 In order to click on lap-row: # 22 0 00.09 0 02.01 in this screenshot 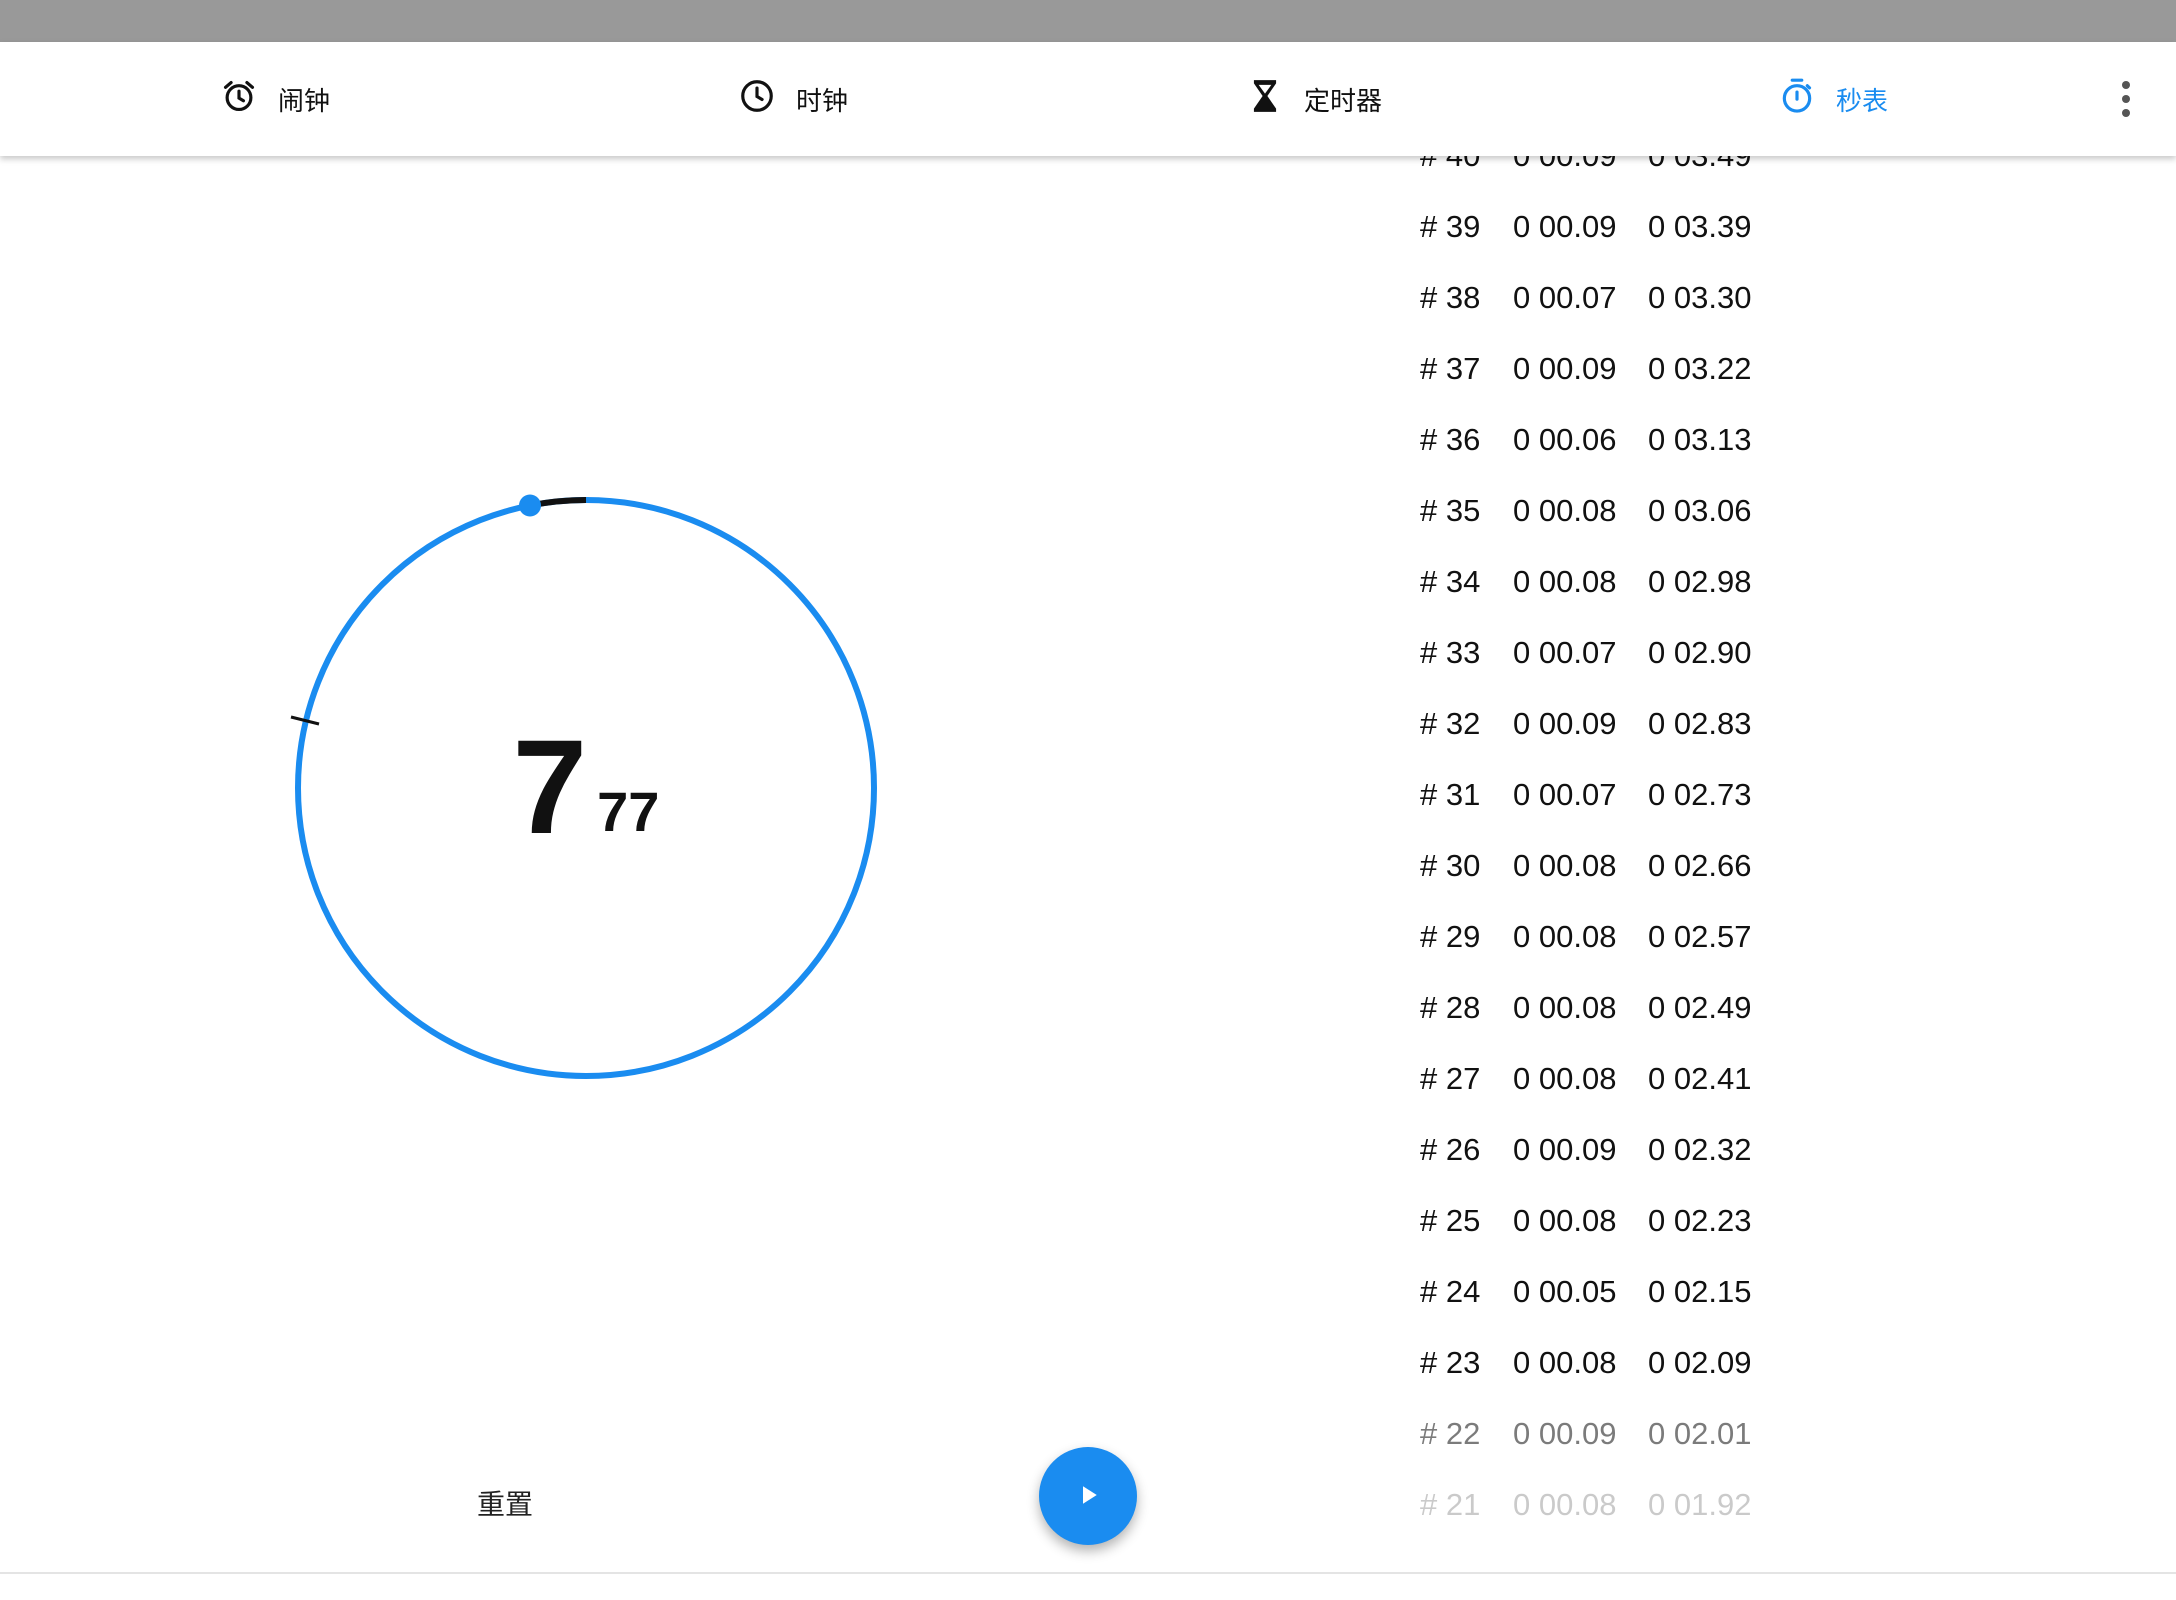, I will do `click(1620, 1433)`.